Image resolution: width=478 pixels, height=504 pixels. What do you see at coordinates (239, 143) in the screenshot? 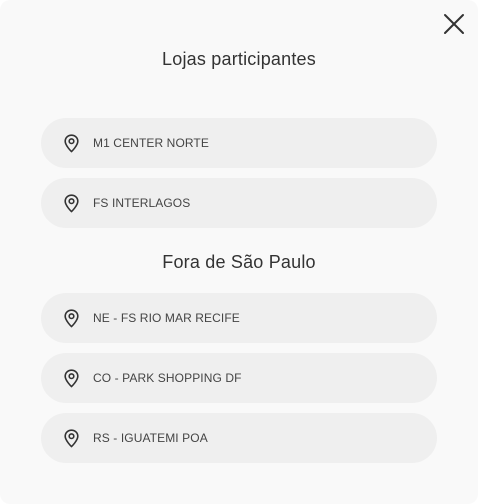
I see `store-item-m1-center-norte: M1 CENTER NORTE` at bounding box center [239, 143].